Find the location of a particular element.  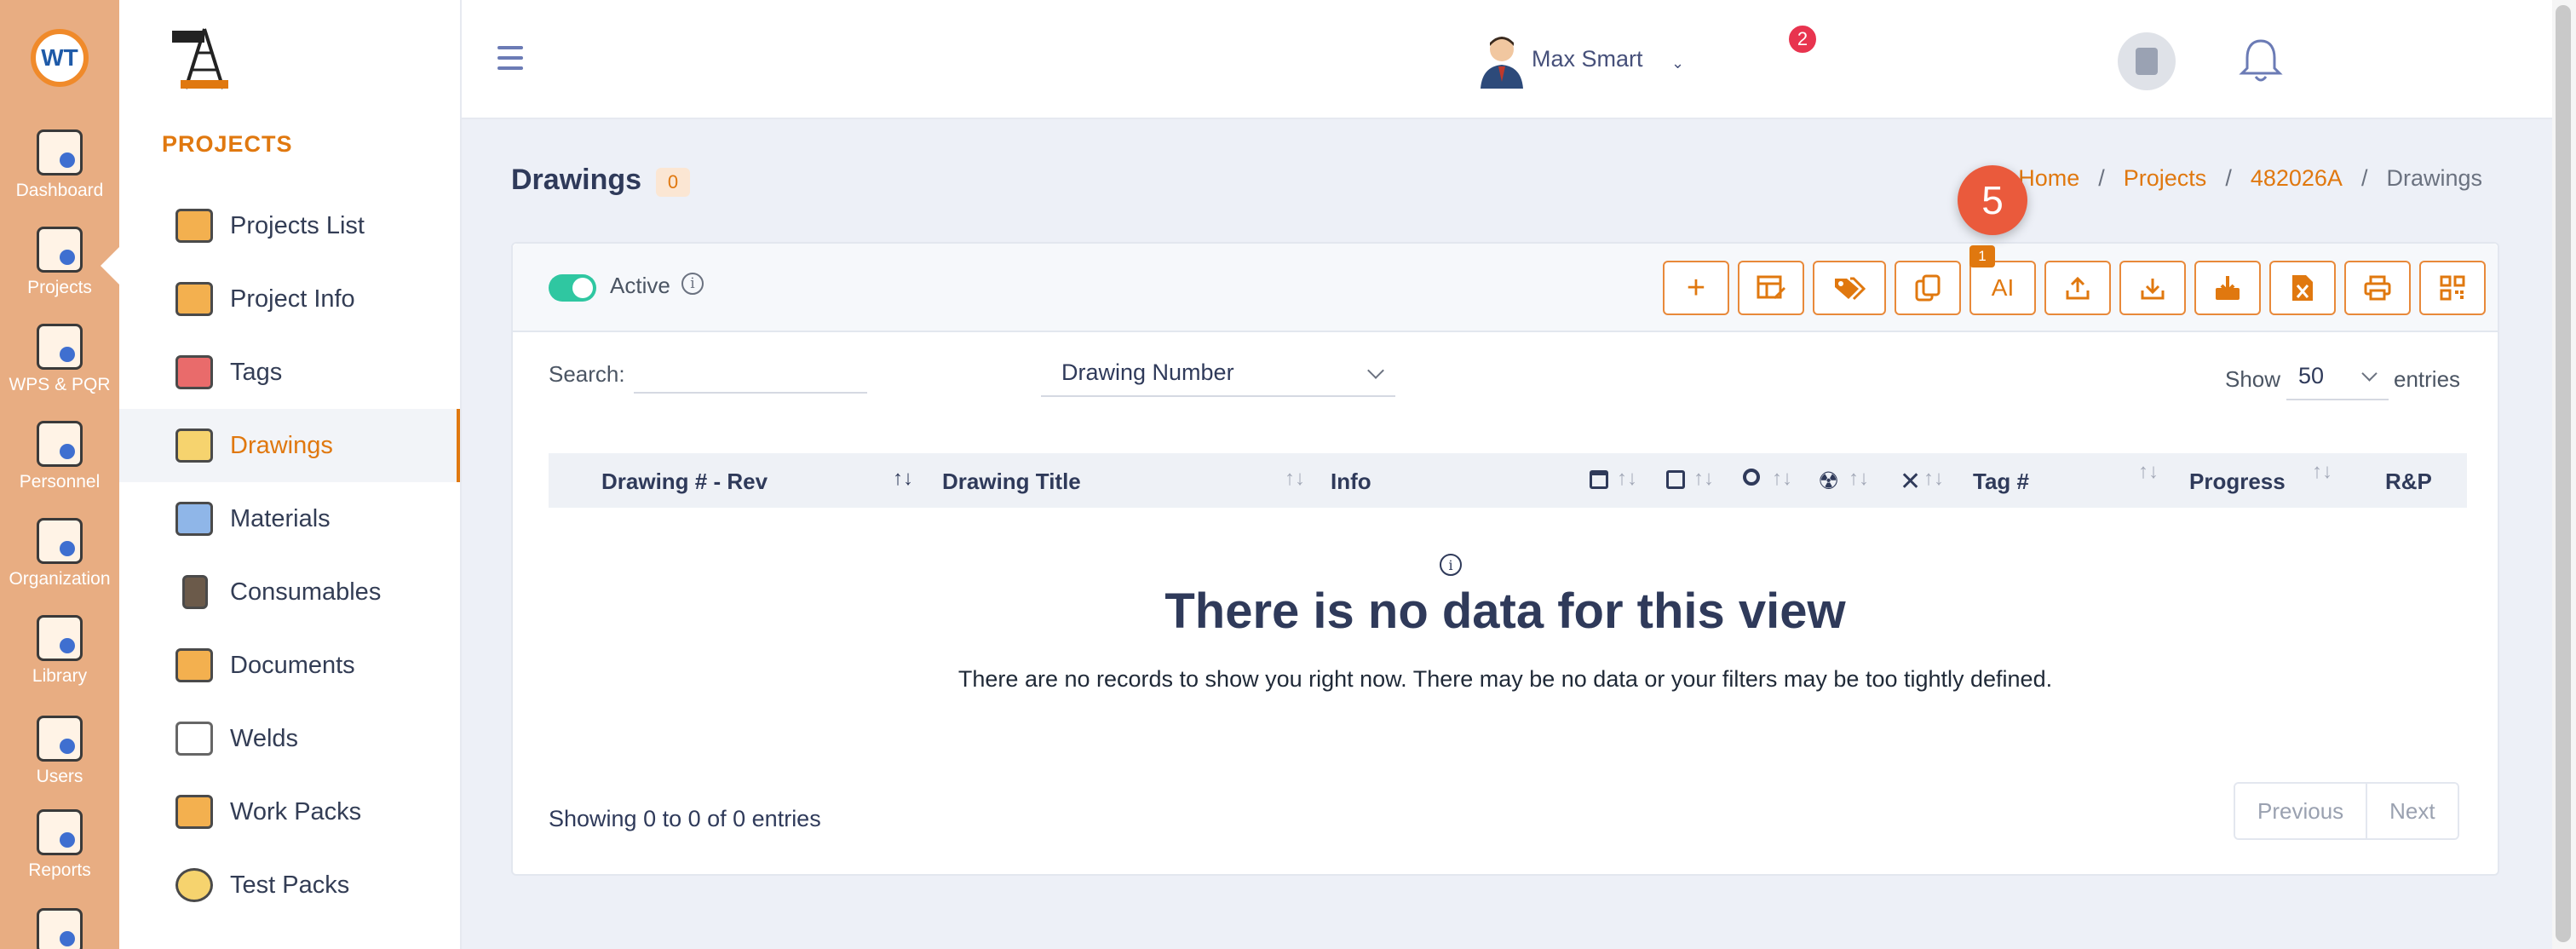

sidebar-item-documents: Documents is located at coordinates (290, 665).